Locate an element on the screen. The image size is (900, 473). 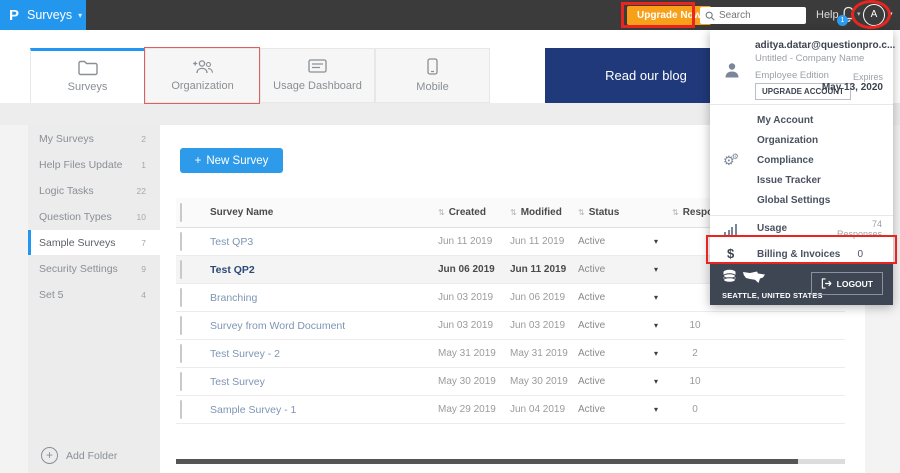
sort-icon: ⇅ is located at coordinates (441, 212).